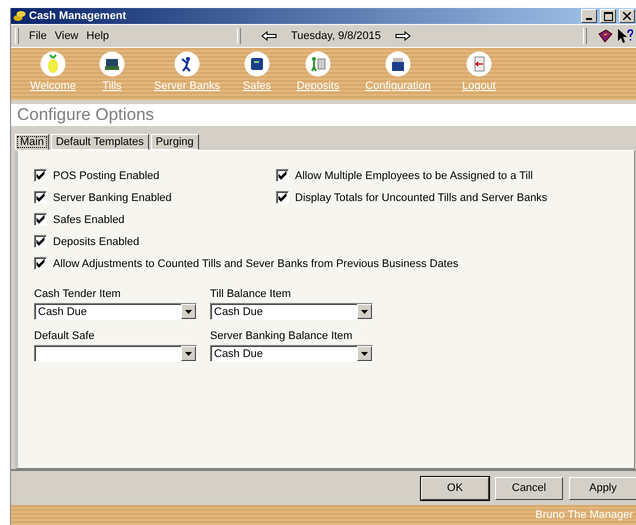 The height and width of the screenshot is (525, 636). I want to click on dialog-button: OK, so click(455, 488).